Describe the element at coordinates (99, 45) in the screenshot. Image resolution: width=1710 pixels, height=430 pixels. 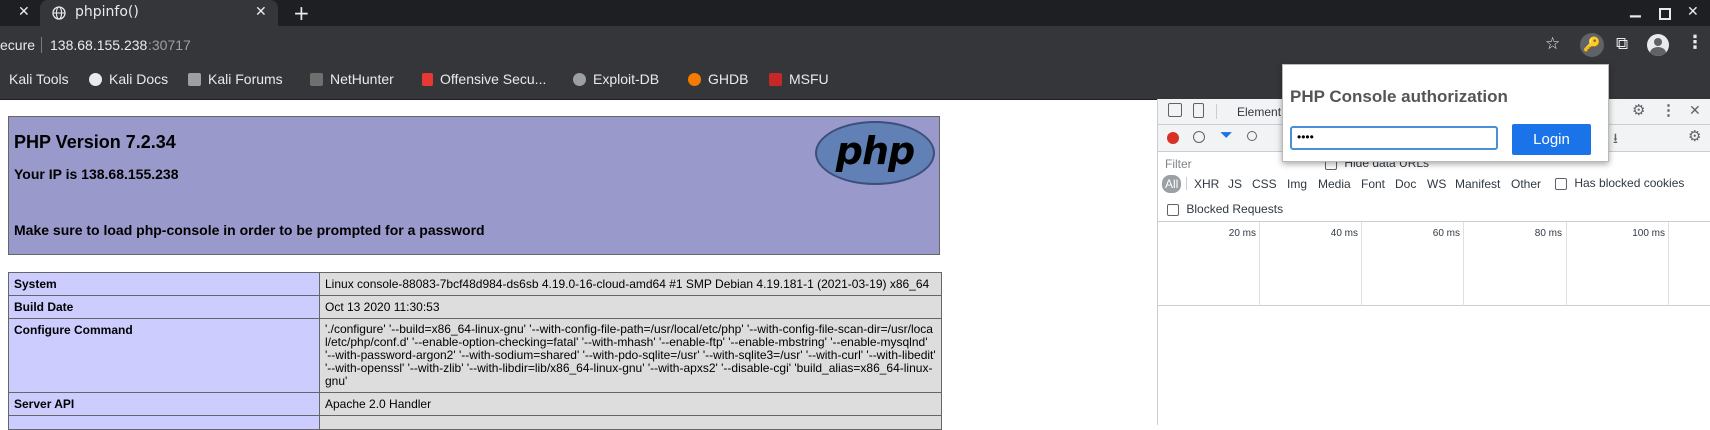
I see `url-host: 138.68.155.238` at that location.